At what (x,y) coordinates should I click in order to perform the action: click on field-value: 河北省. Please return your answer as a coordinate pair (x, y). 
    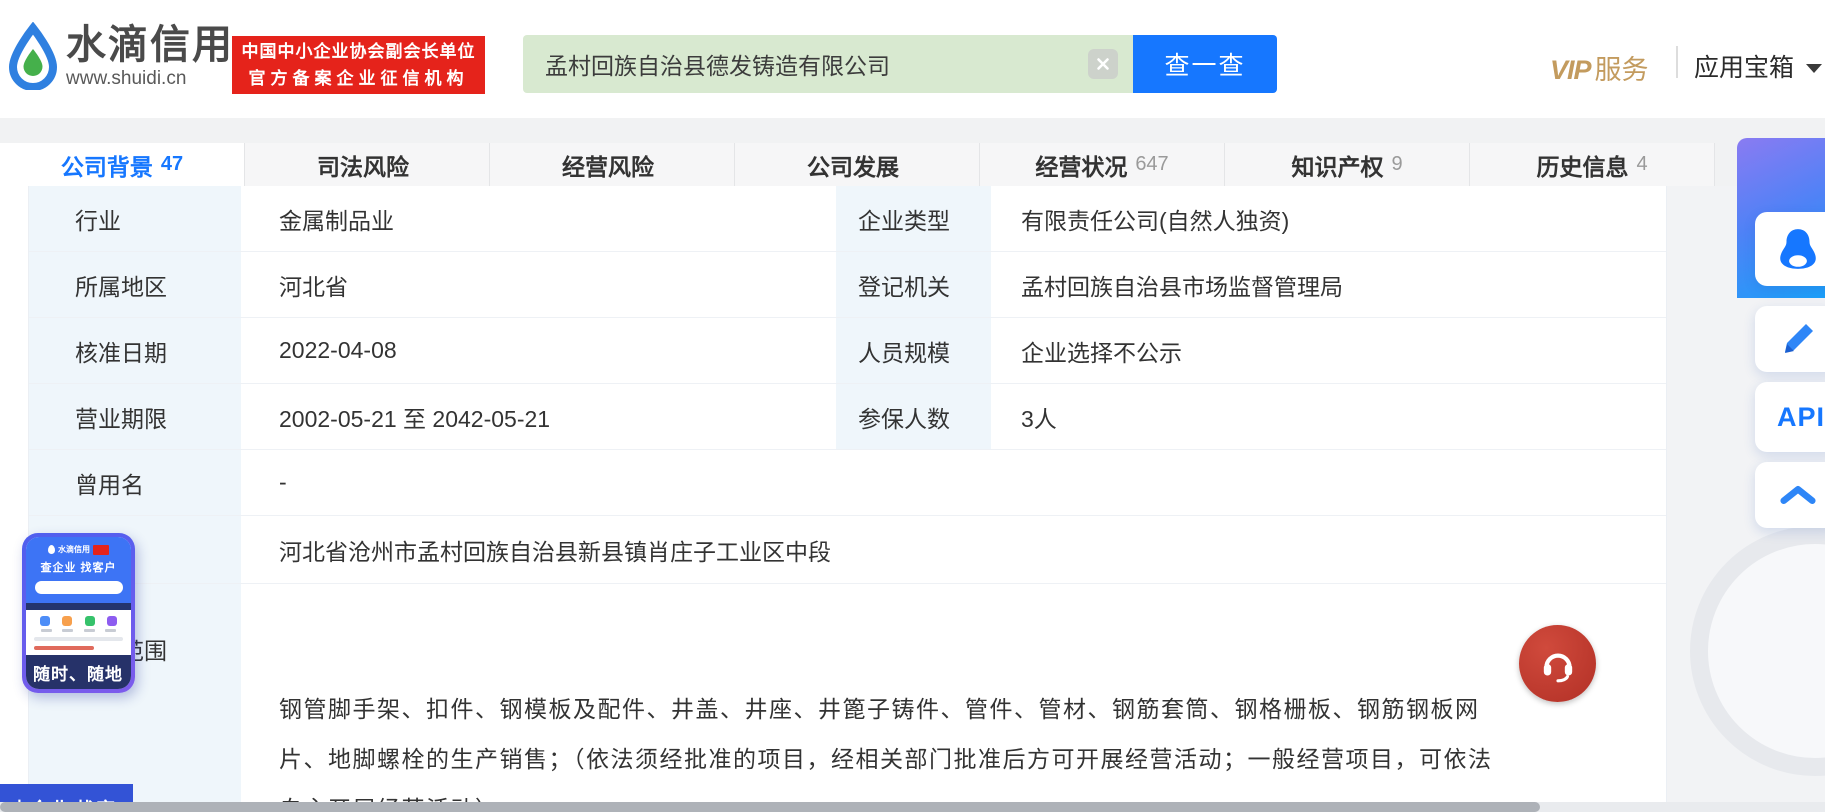
    Looking at the image, I should click on (313, 286).